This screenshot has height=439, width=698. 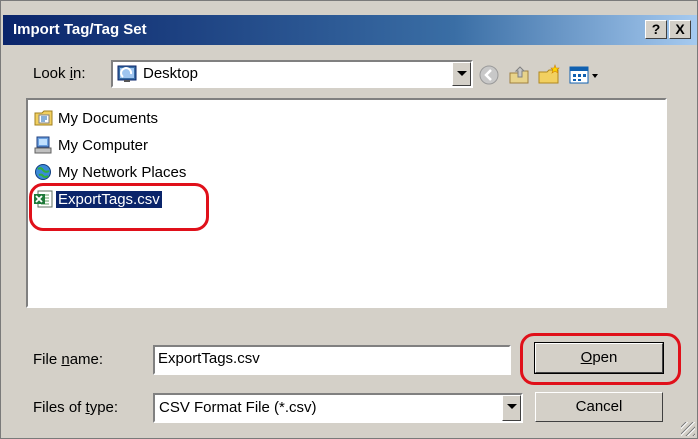 What do you see at coordinates (59, 73) in the screenshot?
I see `look-in-label: Look in:` at bounding box center [59, 73].